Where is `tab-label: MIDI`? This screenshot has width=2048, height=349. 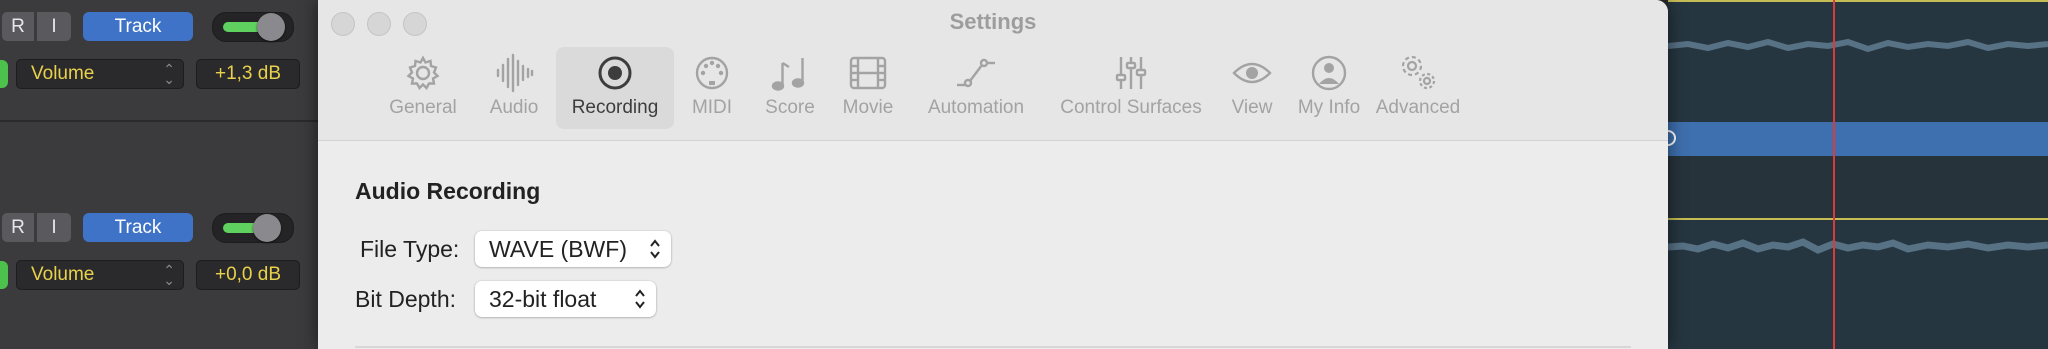 tab-label: MIDI is located at coordinates (712, 107).